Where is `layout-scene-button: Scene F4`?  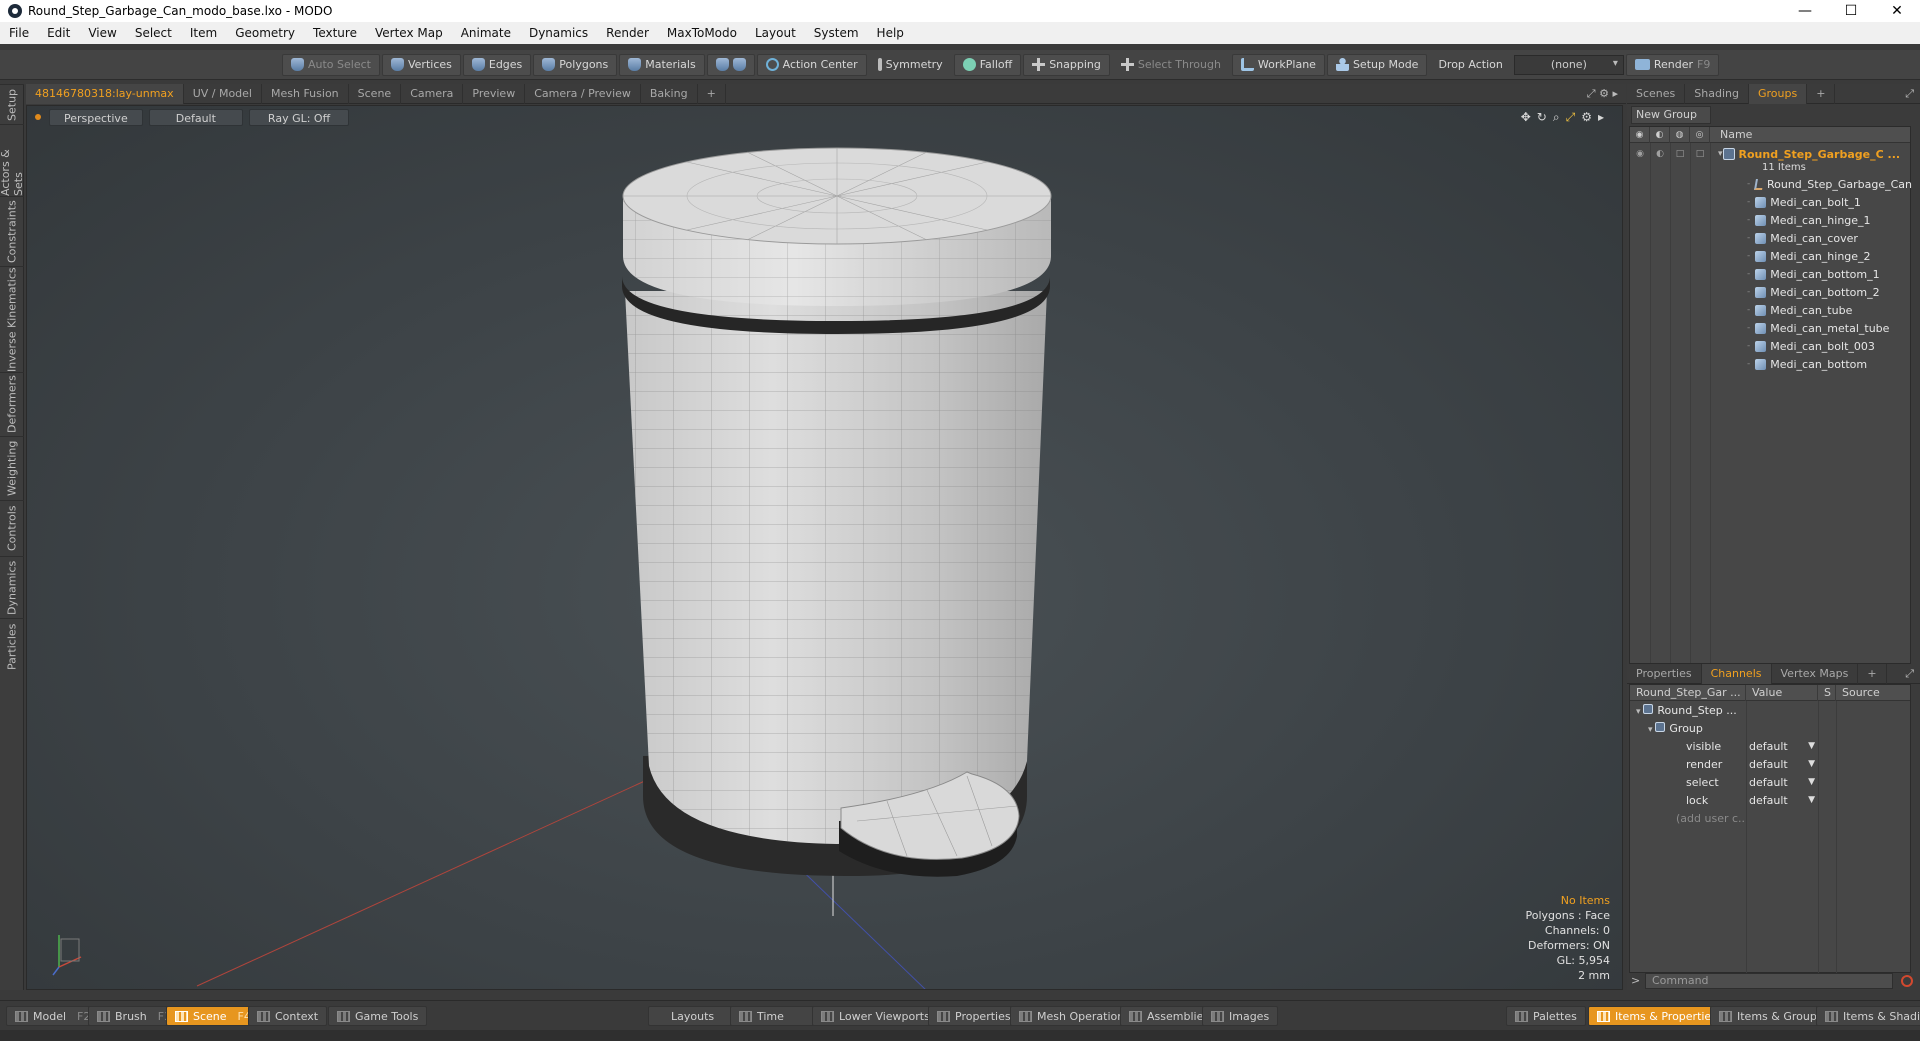 layout-scene-button: Scene F4 is located at coordinates (213, 1016).